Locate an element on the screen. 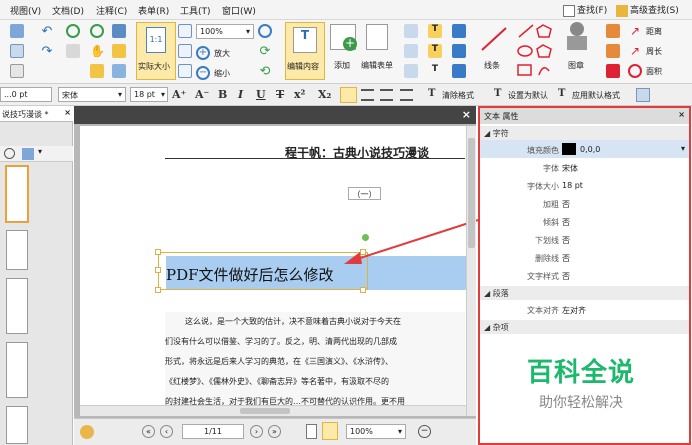 The image size is (692, 445). next-page-icon: › is located at coordinates (256, 431).